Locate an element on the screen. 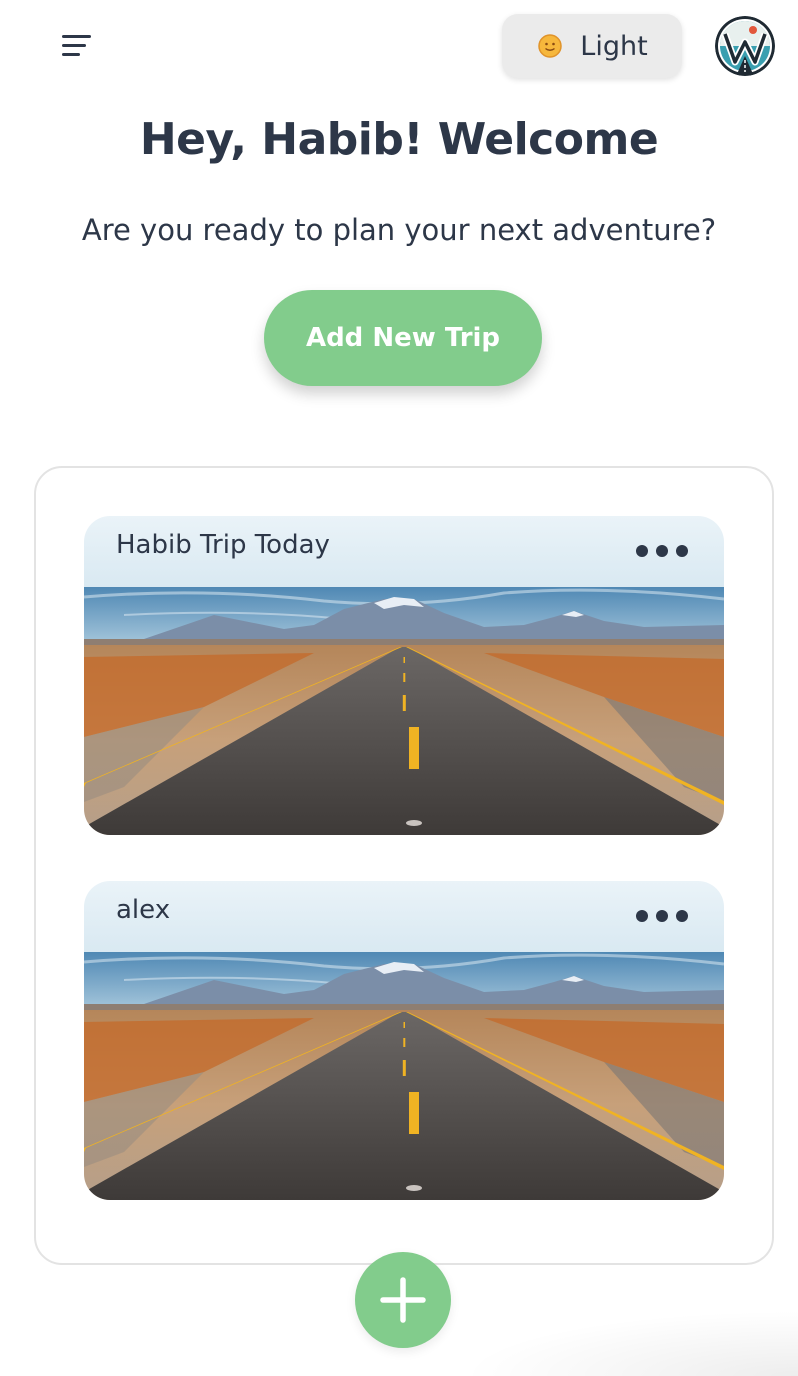 The height and width of the screenshot is (1376, 798). plus-icon is located at coordinates (403, 1300).